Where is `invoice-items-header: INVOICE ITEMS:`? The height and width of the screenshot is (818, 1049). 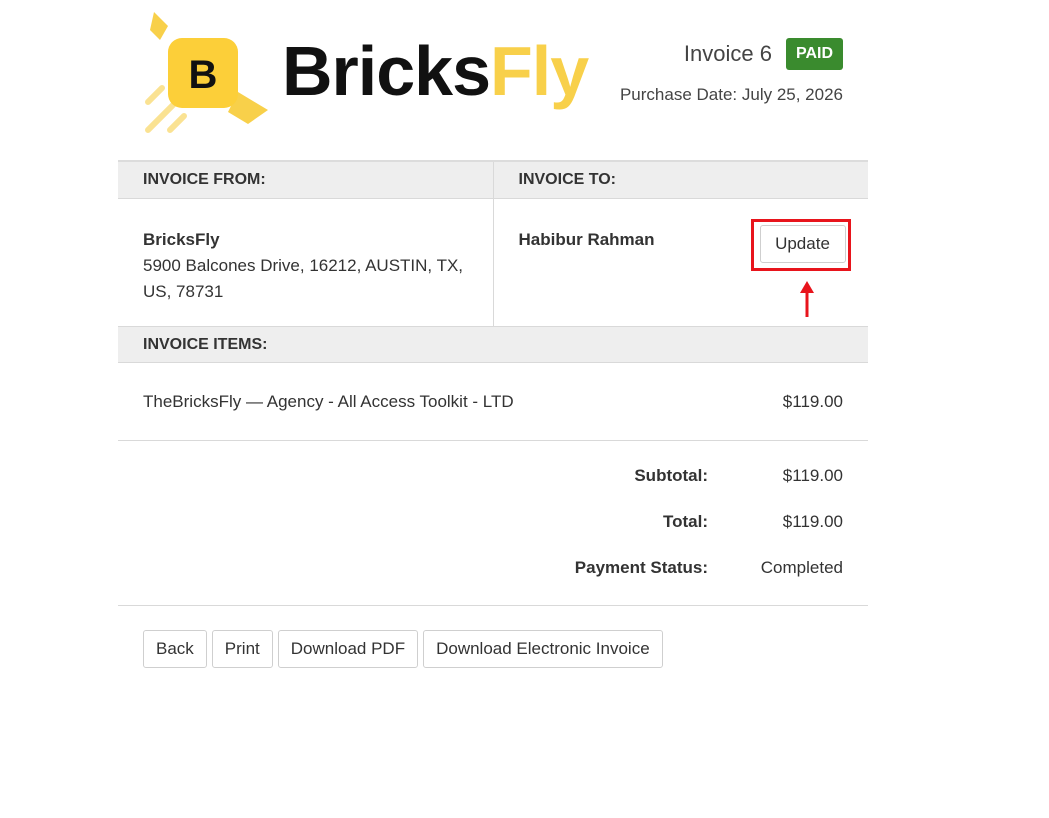 invoice-items-header: INVOICE ITEMS: is located at coordinates (493, 345).